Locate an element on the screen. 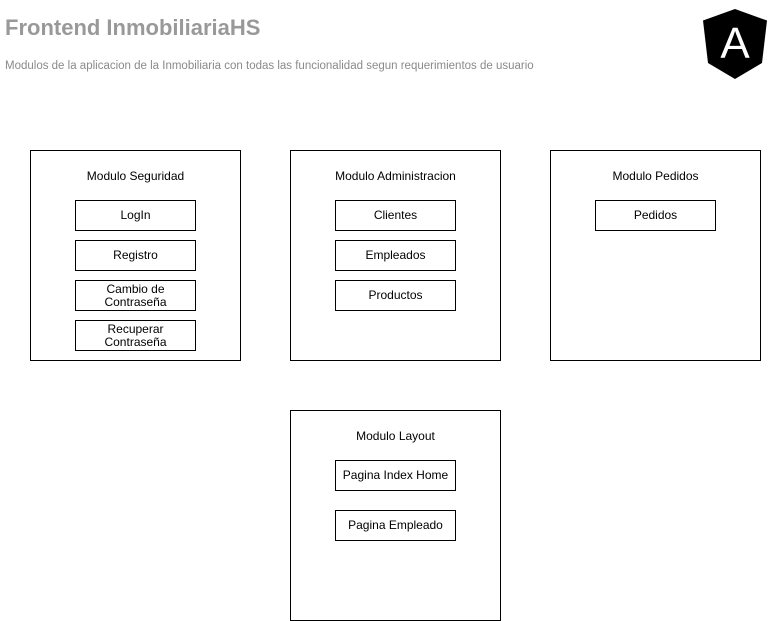 The image size is (771, 621). logo-letter: A is located at coordinates (735, 43).